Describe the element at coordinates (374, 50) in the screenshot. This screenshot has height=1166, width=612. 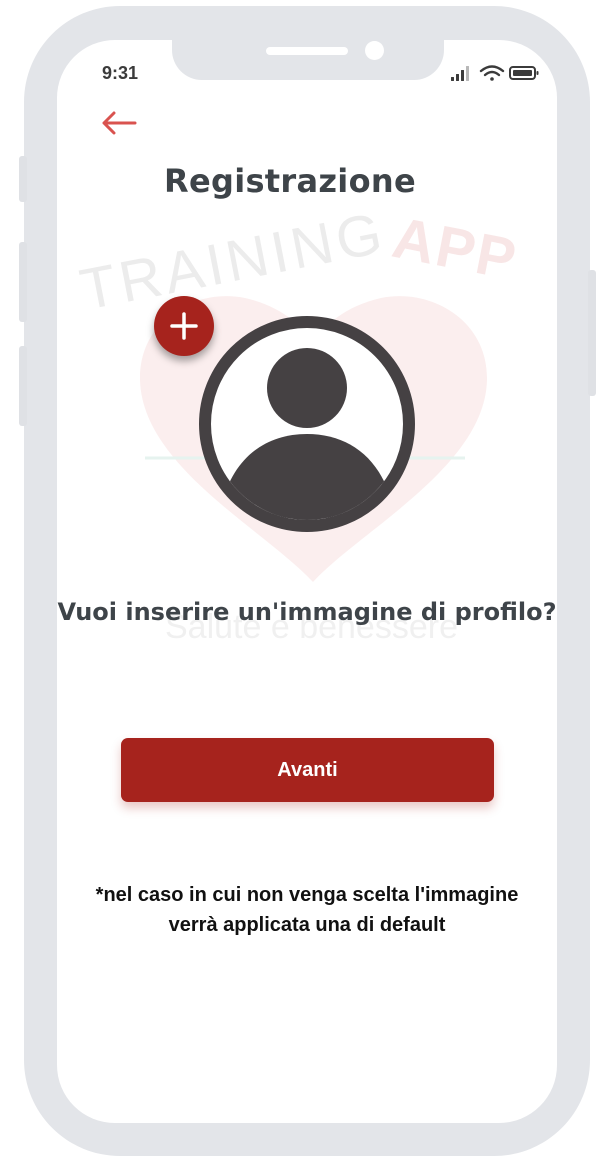
I see `front-camera` at that location.